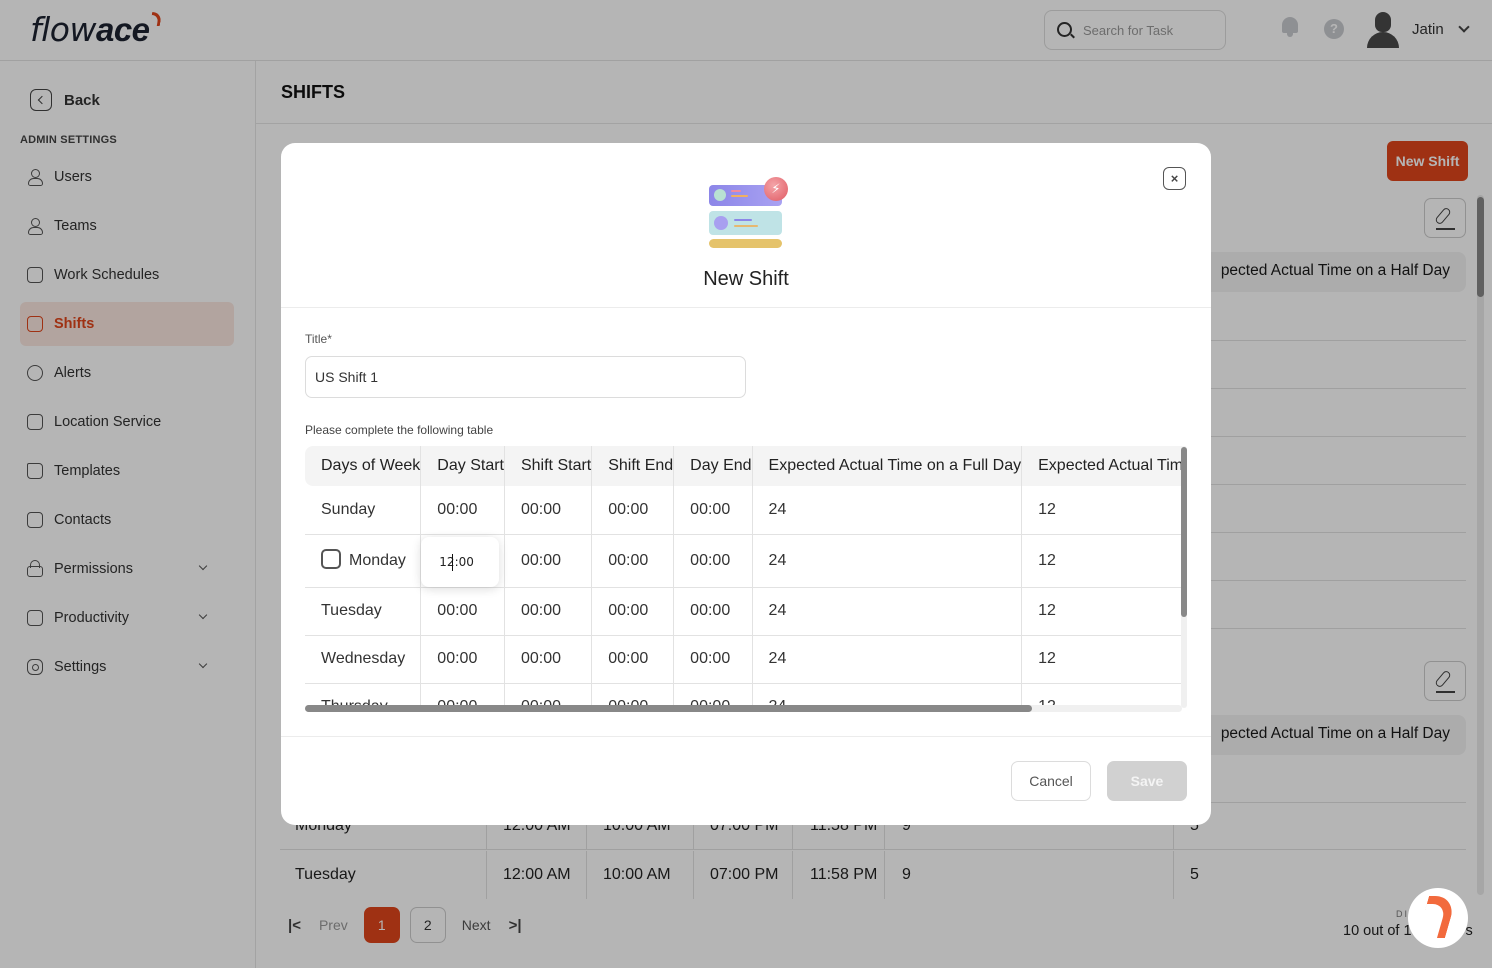 The width and height of the screenshot is (1492, 968). What do you see at coordinates (633, 466) in the screenshot?
I see `col-header-shift-end: Shift End` at bounding box center [633, 466].